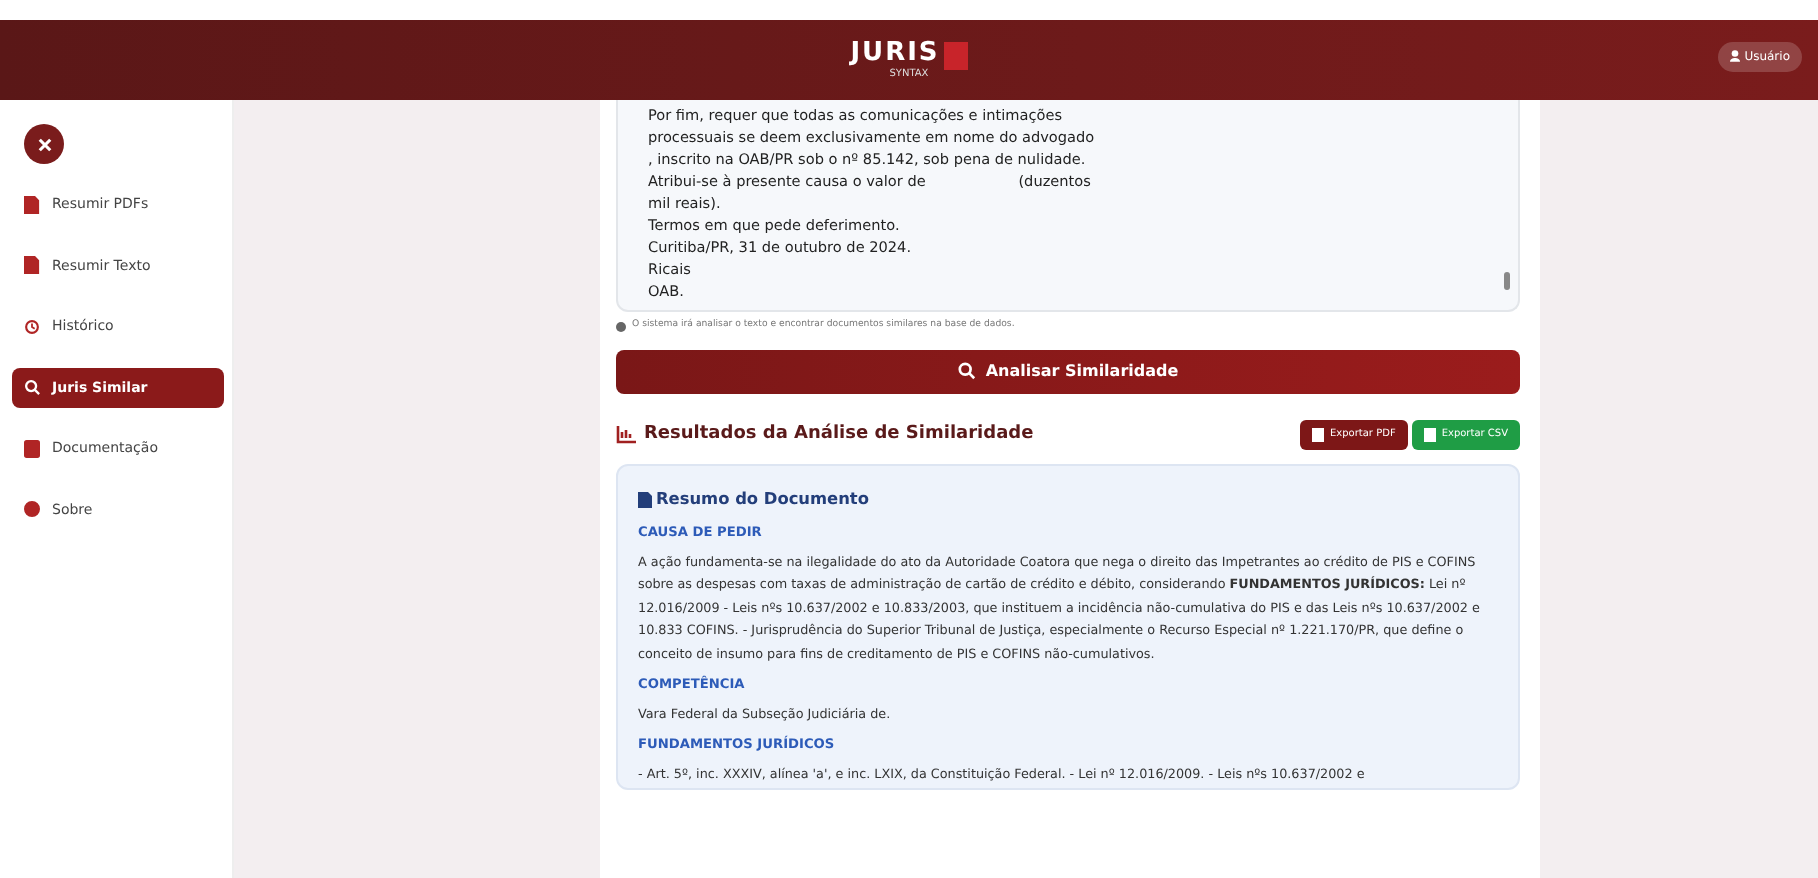 This screenshot has width=1818, height=878. Describe the element at coordinates (955, 55) in the screenshot. I see `logo-mark-icon` at that location.